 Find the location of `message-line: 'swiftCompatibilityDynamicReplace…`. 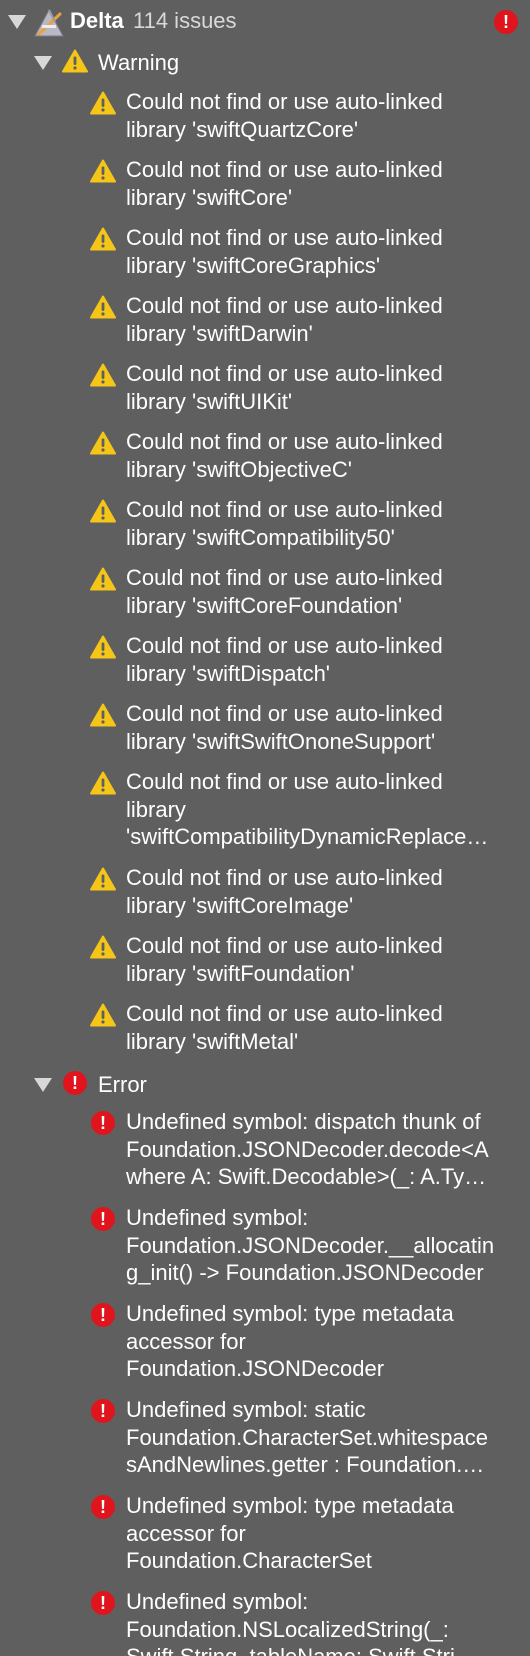

message-line: 'swiftCompatibilityDynamicReplace… is located at coordinates (307, 836).